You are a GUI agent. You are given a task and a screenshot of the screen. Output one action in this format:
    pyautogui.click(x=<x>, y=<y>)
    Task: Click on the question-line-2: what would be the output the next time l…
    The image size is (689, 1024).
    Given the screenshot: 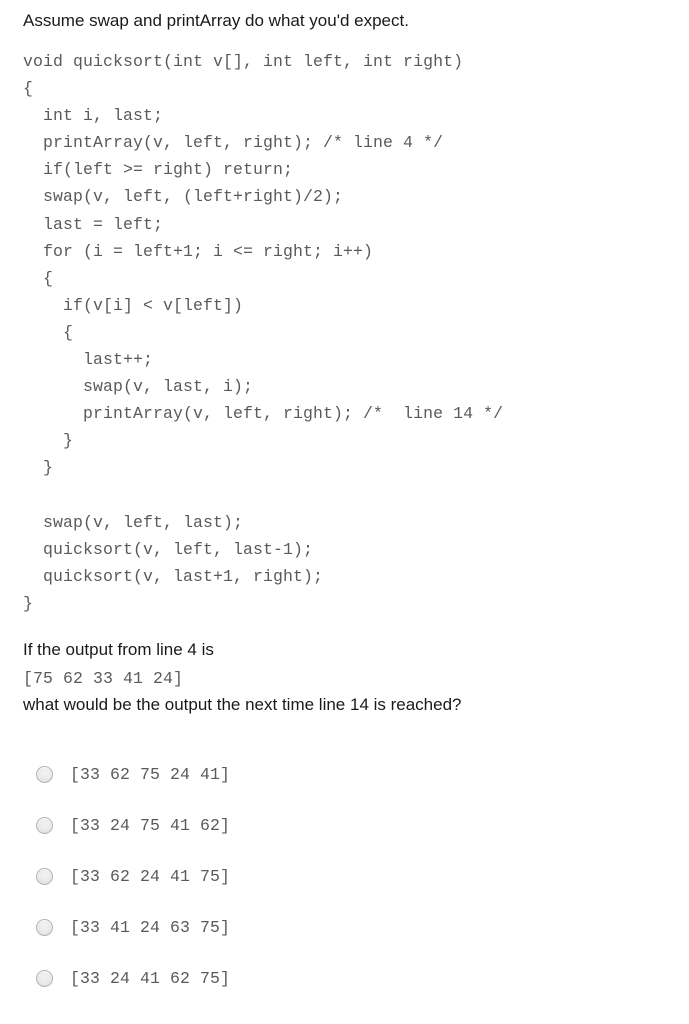 What is the action you would take?
    pyautogui.click(x=242, y=704)
    